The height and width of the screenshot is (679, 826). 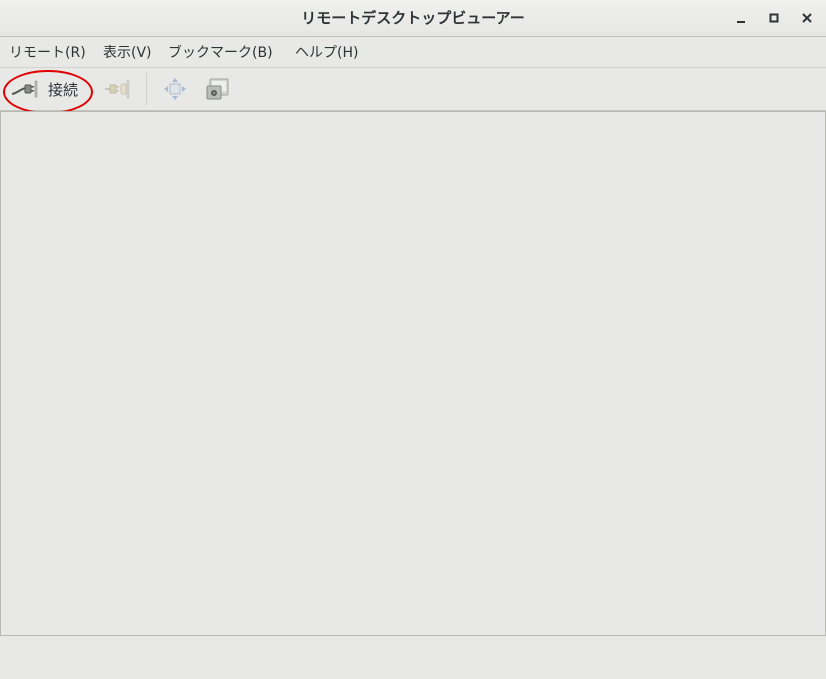 I want to click on window-title: リモートデスクトップビューアー, so click(x=413, y=18).